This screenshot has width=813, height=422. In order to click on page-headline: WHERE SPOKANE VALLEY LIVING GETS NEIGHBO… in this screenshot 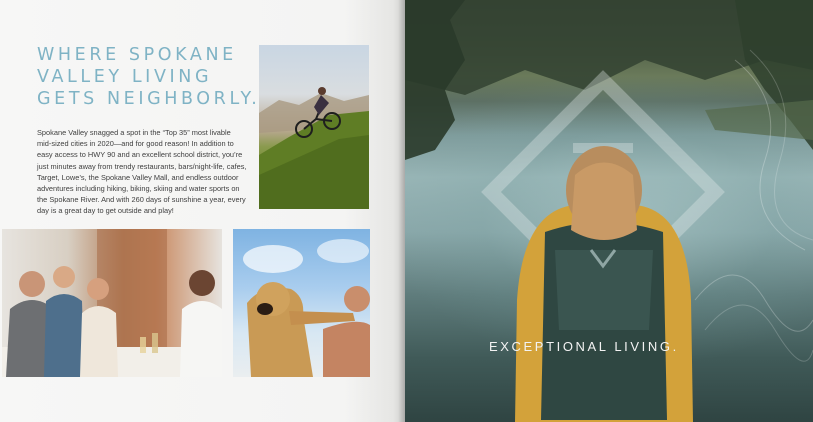, I will do `click(148, 77)`.